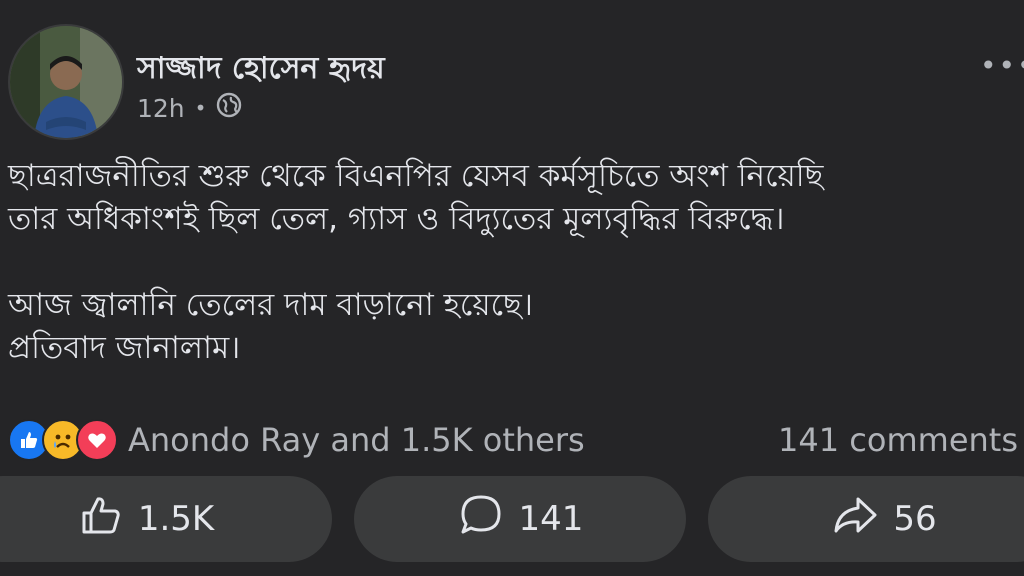 This screenshot has width=1024, height=576. I want to click on reactions-bar: Anondo Ray and 1.5K others 141 comments, so click(513, 440).